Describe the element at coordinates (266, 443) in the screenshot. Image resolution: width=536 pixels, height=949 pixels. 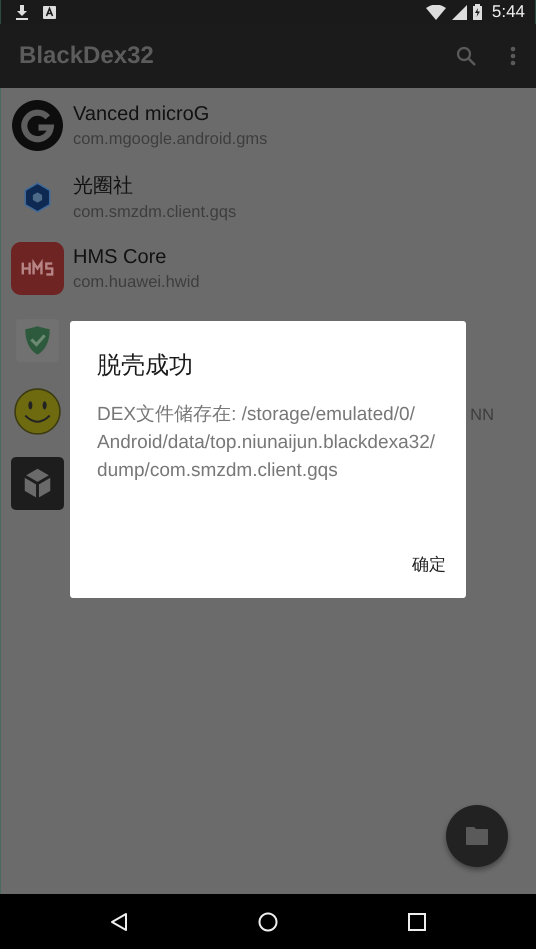
I see `dialog-message: DEX文件储存在: /storage/emulated/0/Android/data/top.niunaijun.blackdexa32/dump/com.smzdm.client.gqs` at that location.